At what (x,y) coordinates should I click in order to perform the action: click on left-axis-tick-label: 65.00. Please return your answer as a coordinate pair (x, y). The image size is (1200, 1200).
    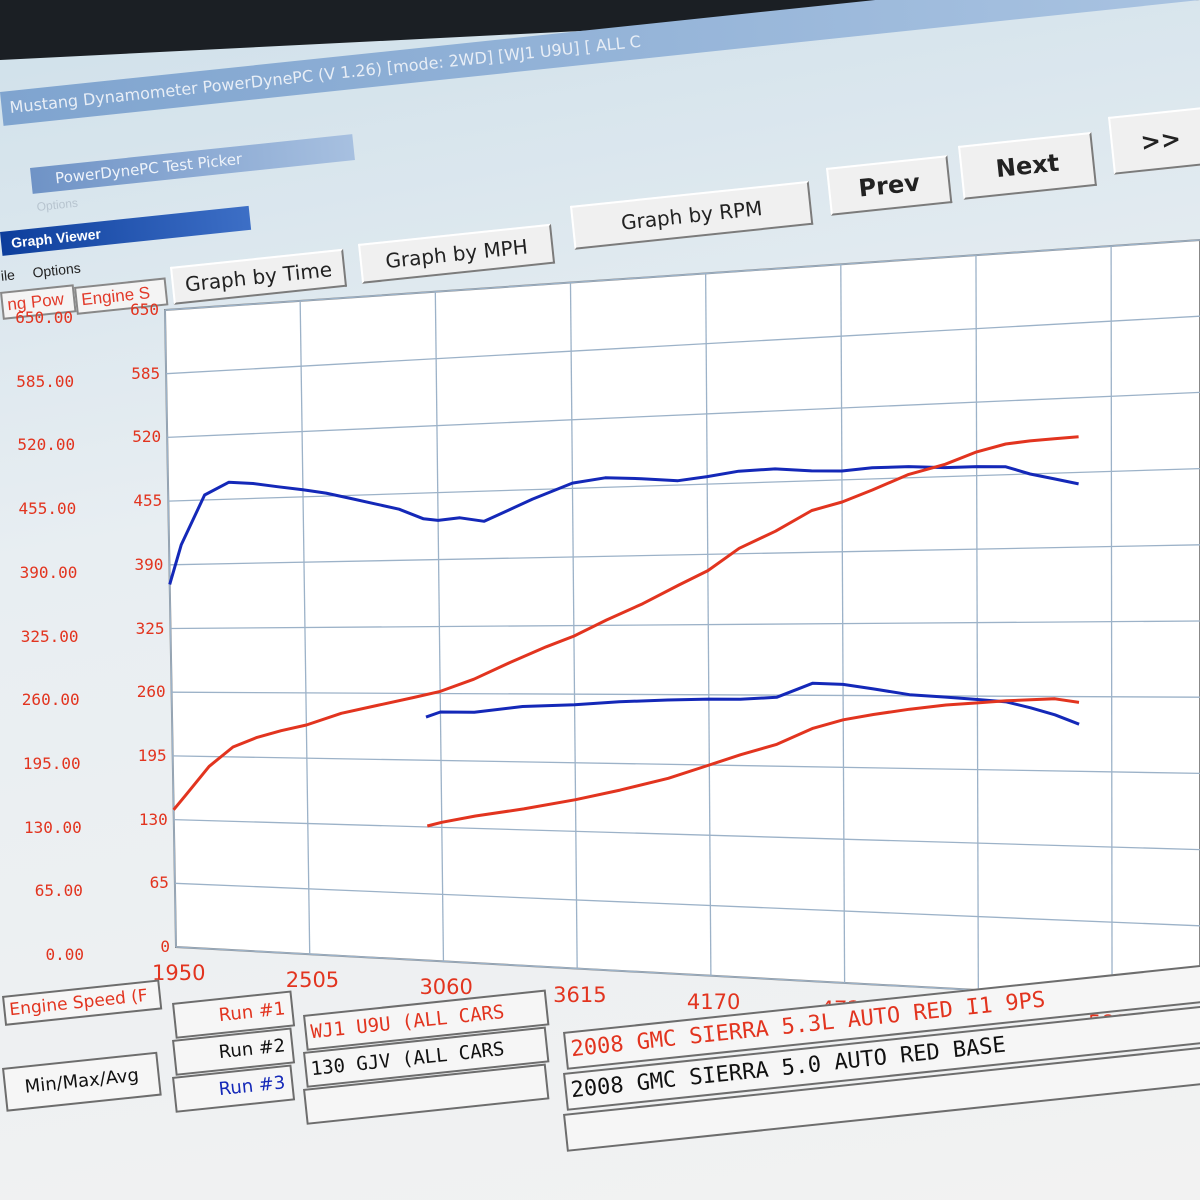
    Looking at the image, I should click on (58, 891).